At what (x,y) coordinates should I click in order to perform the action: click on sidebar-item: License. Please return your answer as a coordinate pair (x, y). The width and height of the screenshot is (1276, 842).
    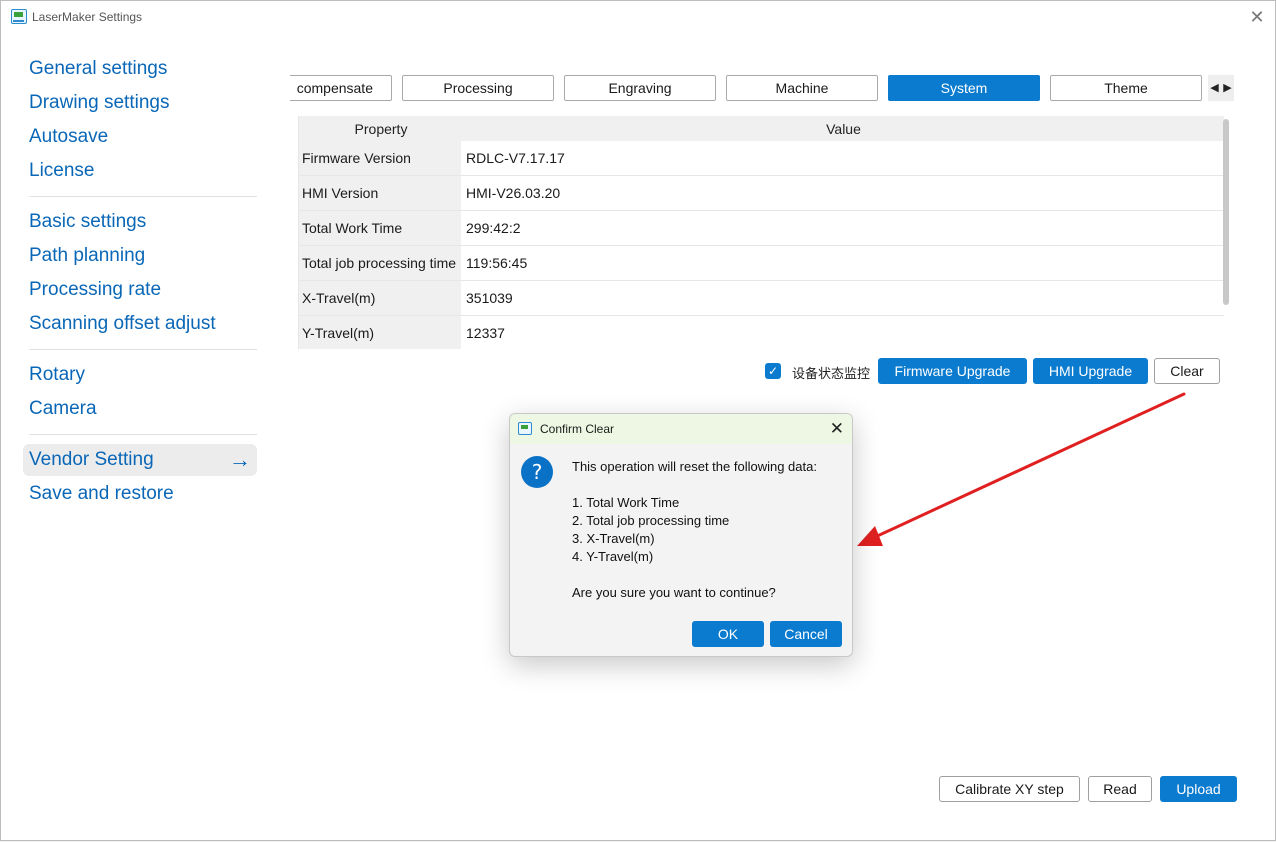
    Looking at the image, I should click on (140, 171).